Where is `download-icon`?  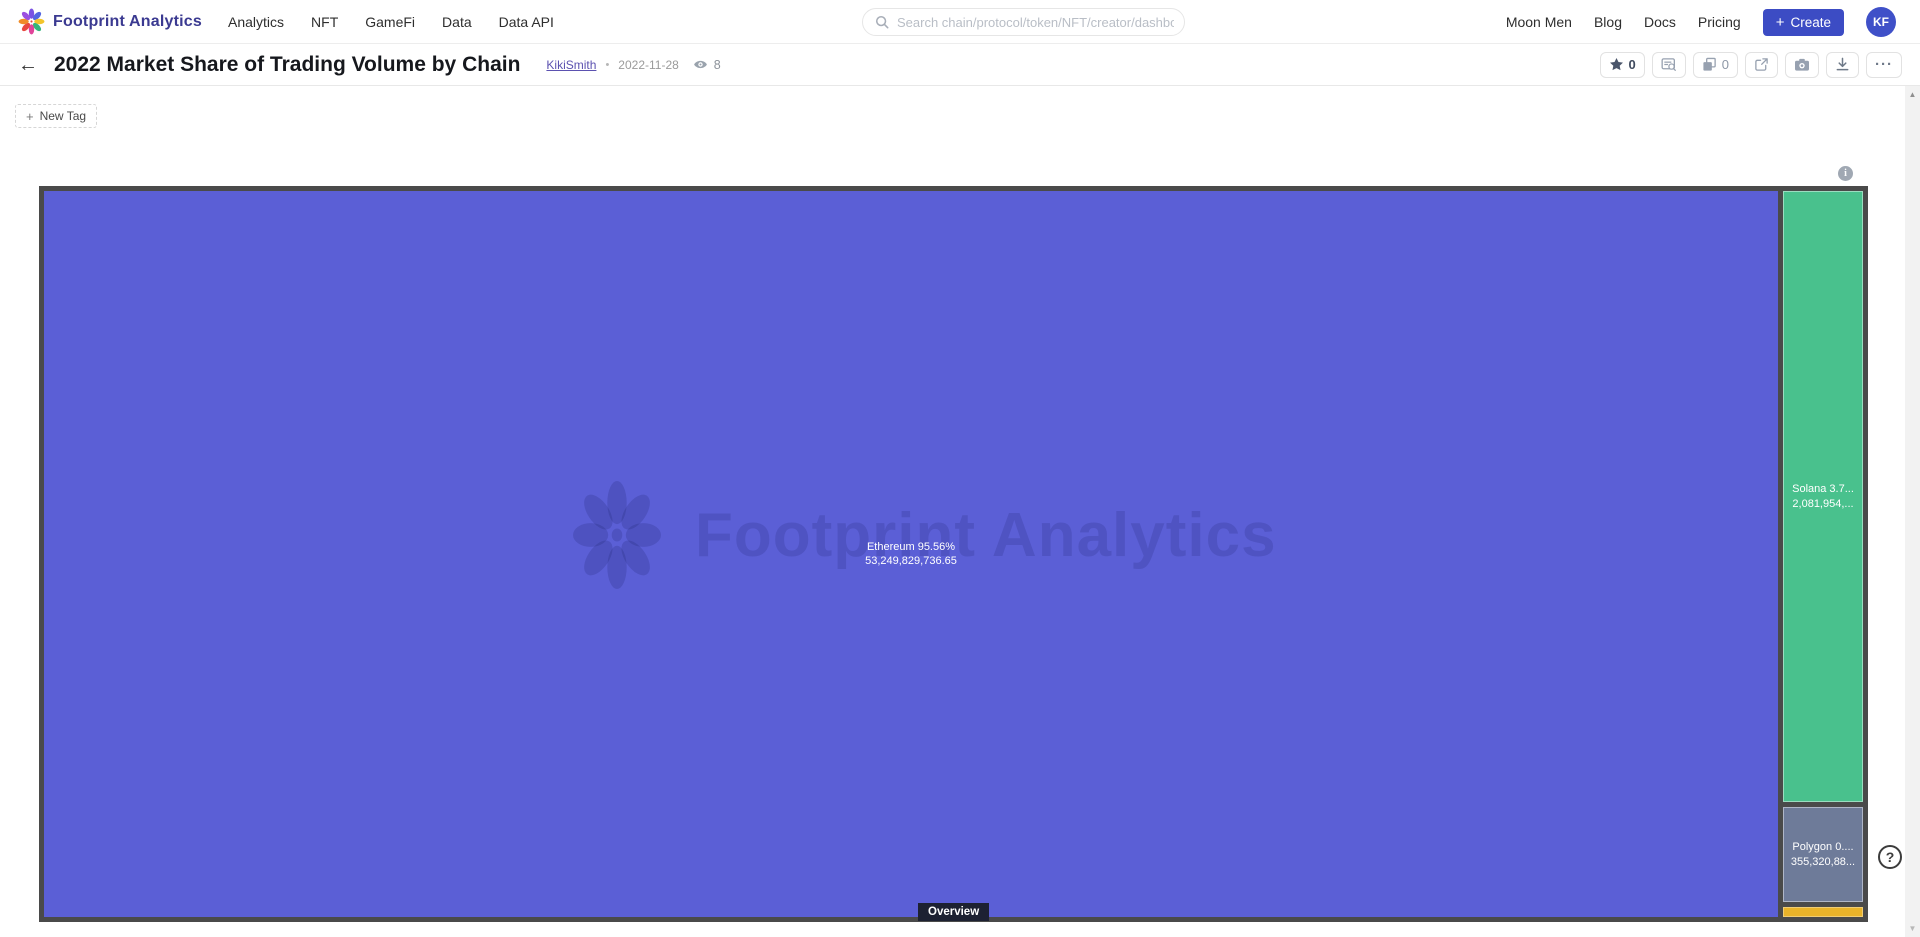 download-icon is located at coordinates (1842, 64).